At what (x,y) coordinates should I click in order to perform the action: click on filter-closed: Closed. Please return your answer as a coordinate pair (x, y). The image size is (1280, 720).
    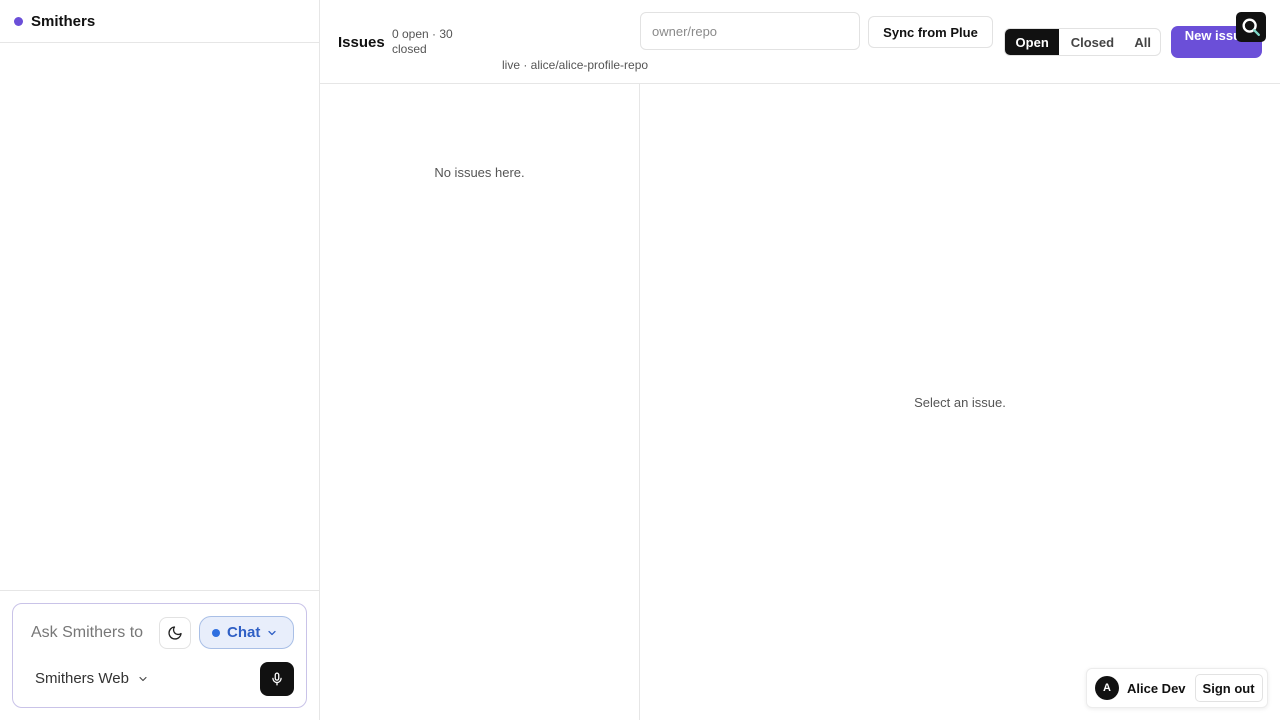
    Looking at the image, I should click on (1092, 42).